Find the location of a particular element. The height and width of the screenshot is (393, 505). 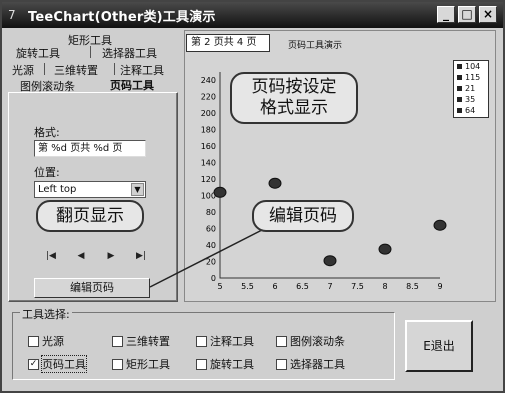

checkbox-rotate-tool: 旋转工具 is located at coordinates (225, 364).